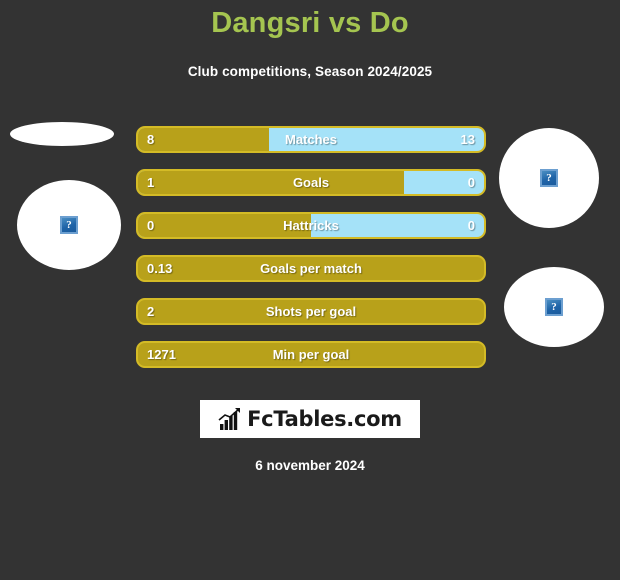 The height and width of the screenshot is (580, 620). What do you see at coordinates (324, 419) in the screenshot?
I see `logo-text: FcTables.com` at bounding box center [324, 419].